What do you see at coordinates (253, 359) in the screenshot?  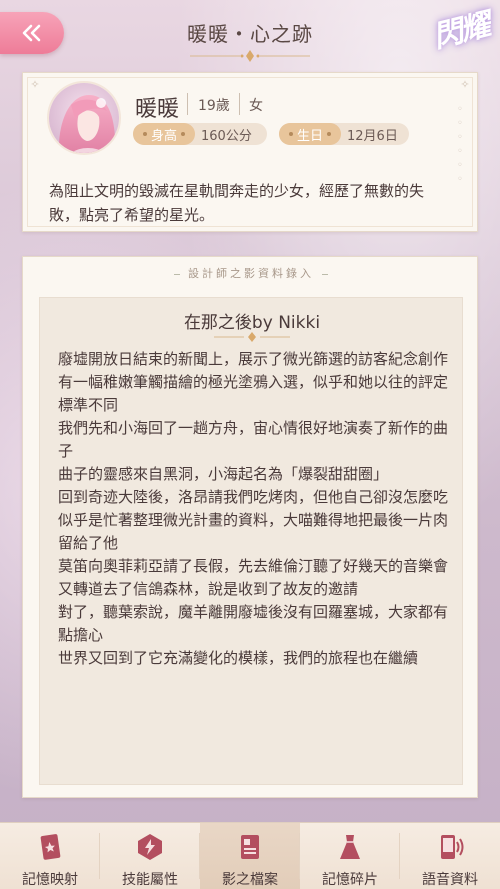 I see `entry-line: 廢墟開放日結束的新聞上，展示了微光篩選的訪客紀念創作` at bounding box center [253, 359].